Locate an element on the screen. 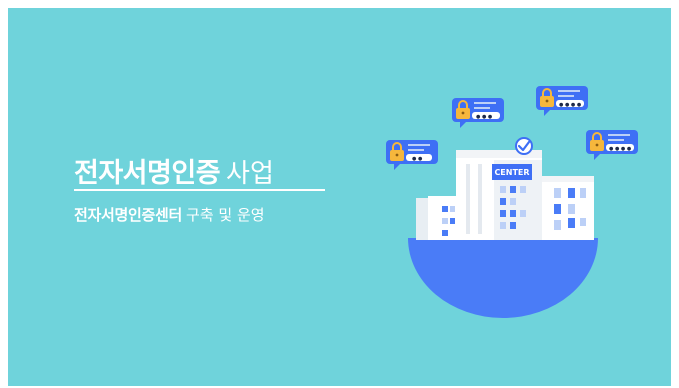 Image resolution: width=679 pixels, height=388 pixels. title-bold-text: 전자서명인증 is located at coordinates (147, 173).